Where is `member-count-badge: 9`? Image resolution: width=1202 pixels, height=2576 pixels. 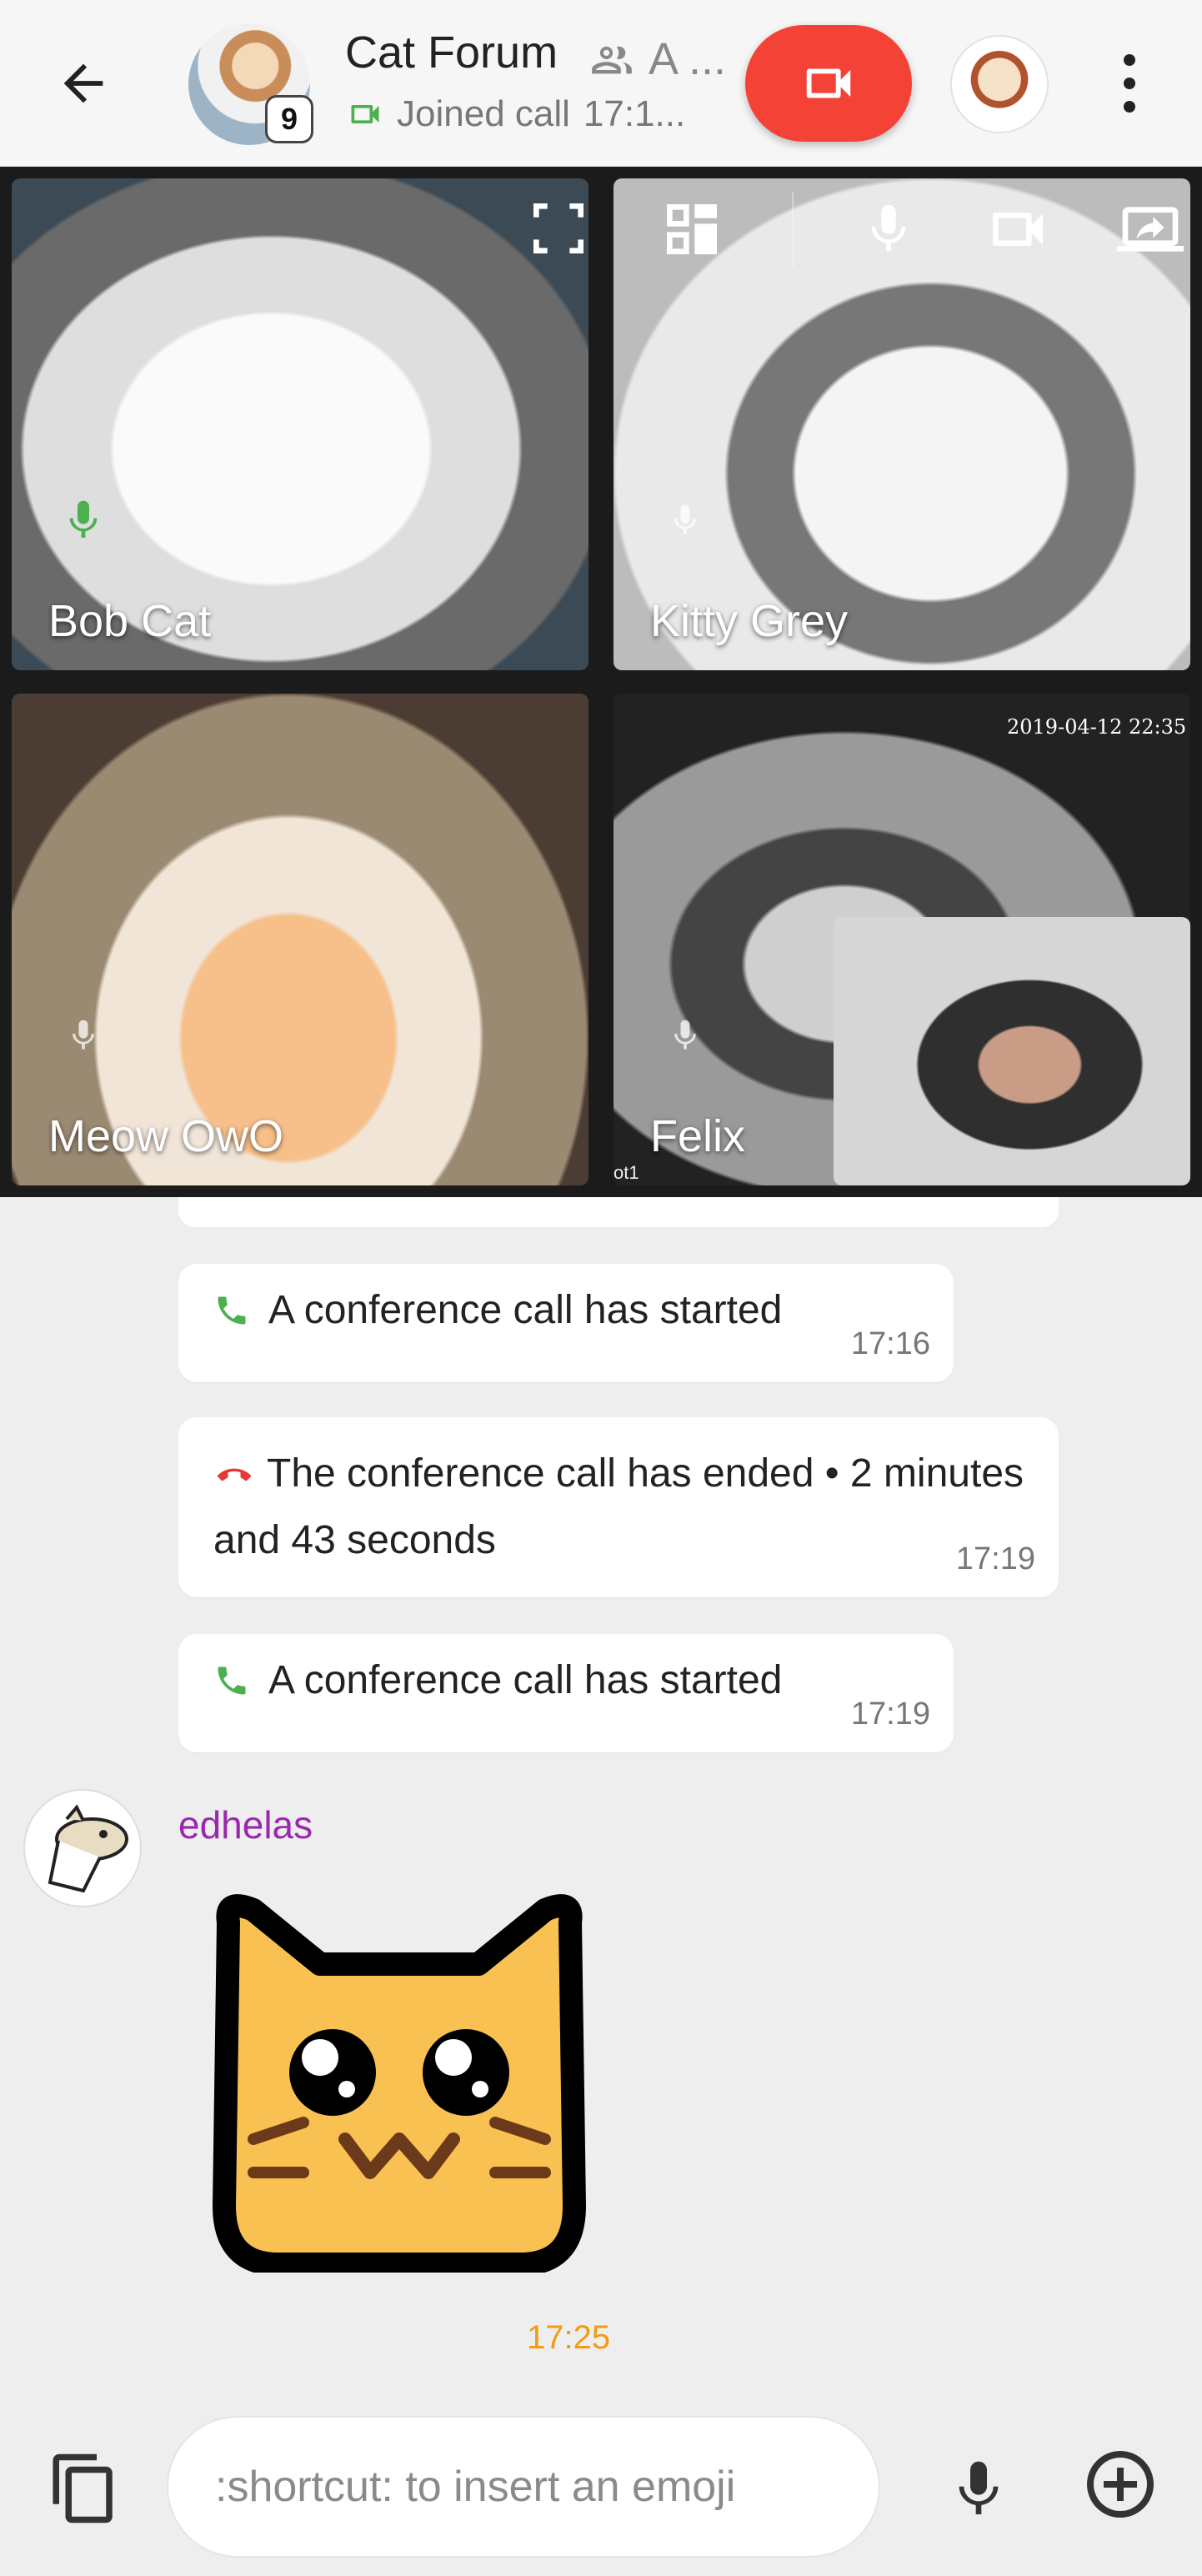
member-count-badge: 9 is located at coordinates (289, 119).